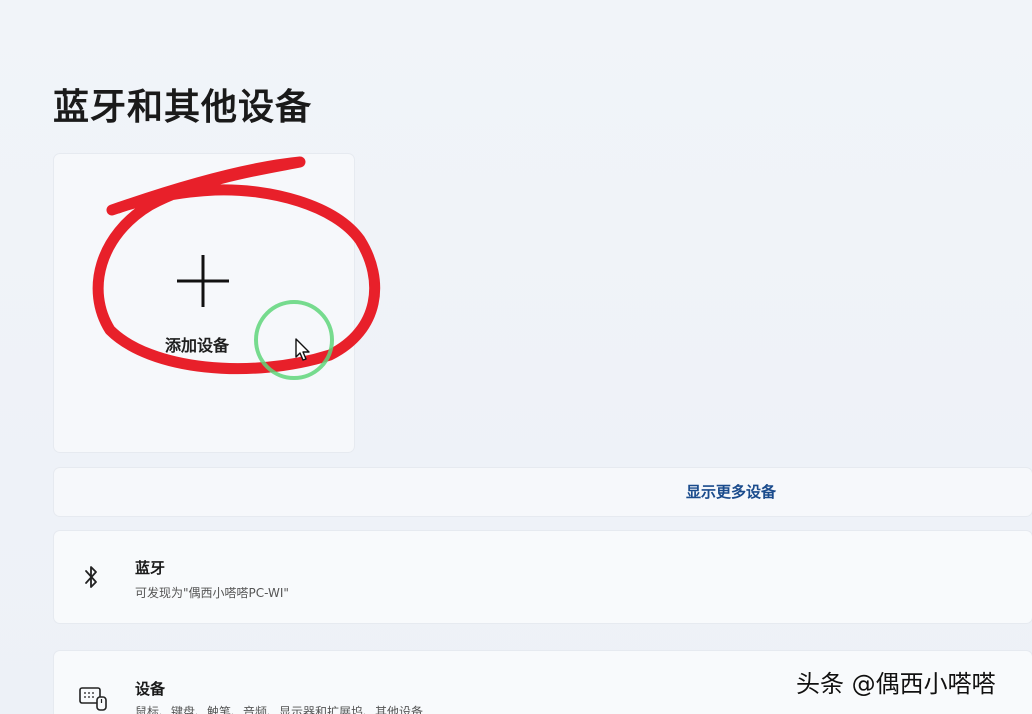 The width and height of the screenshot is (1032, 714). What do you see at coordinates (543, 492) in the screenshot?
I see `show-more-bar` at bounding box center [543, 492].